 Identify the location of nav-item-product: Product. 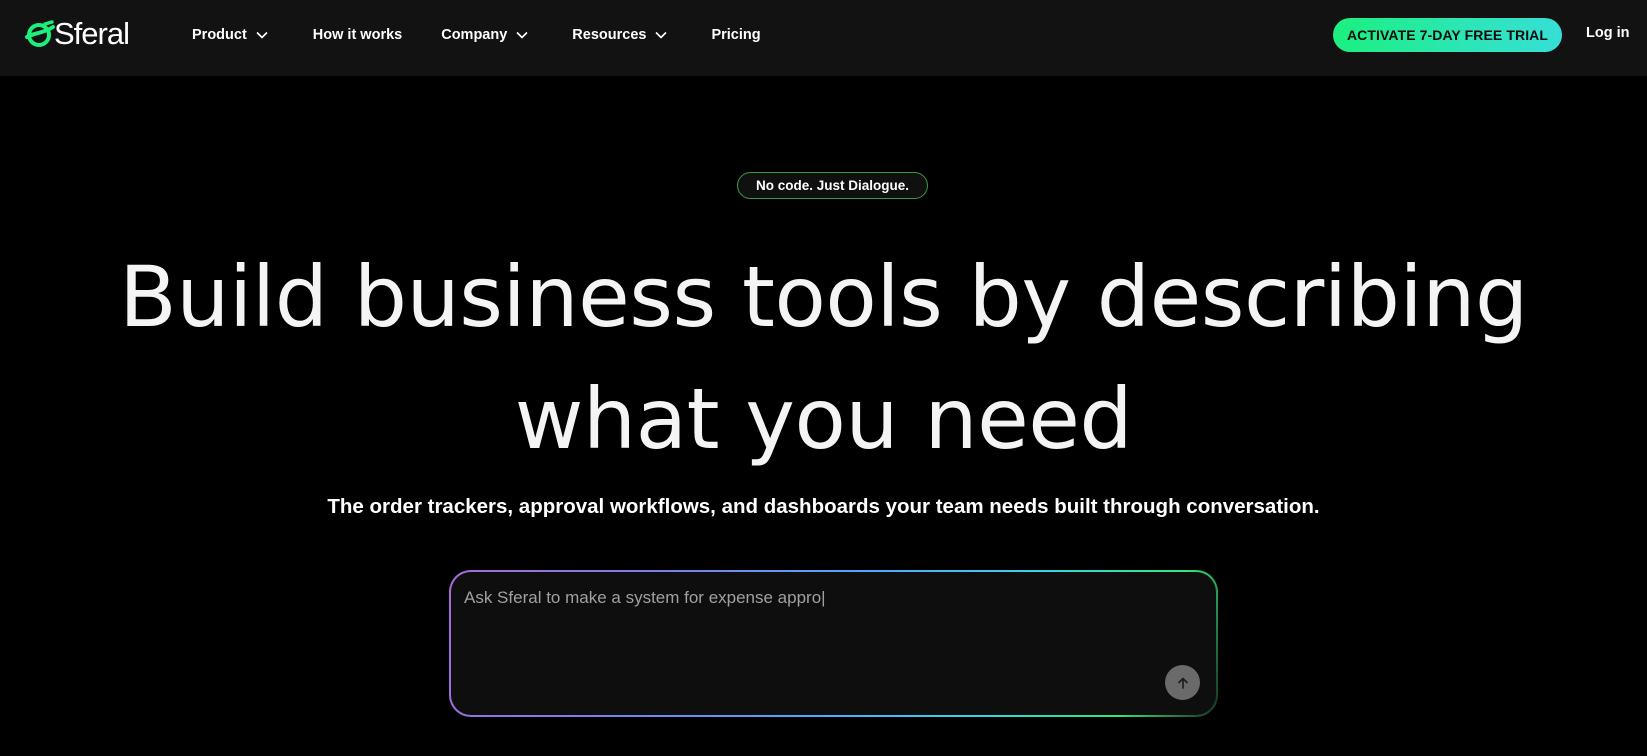
(230, 35).